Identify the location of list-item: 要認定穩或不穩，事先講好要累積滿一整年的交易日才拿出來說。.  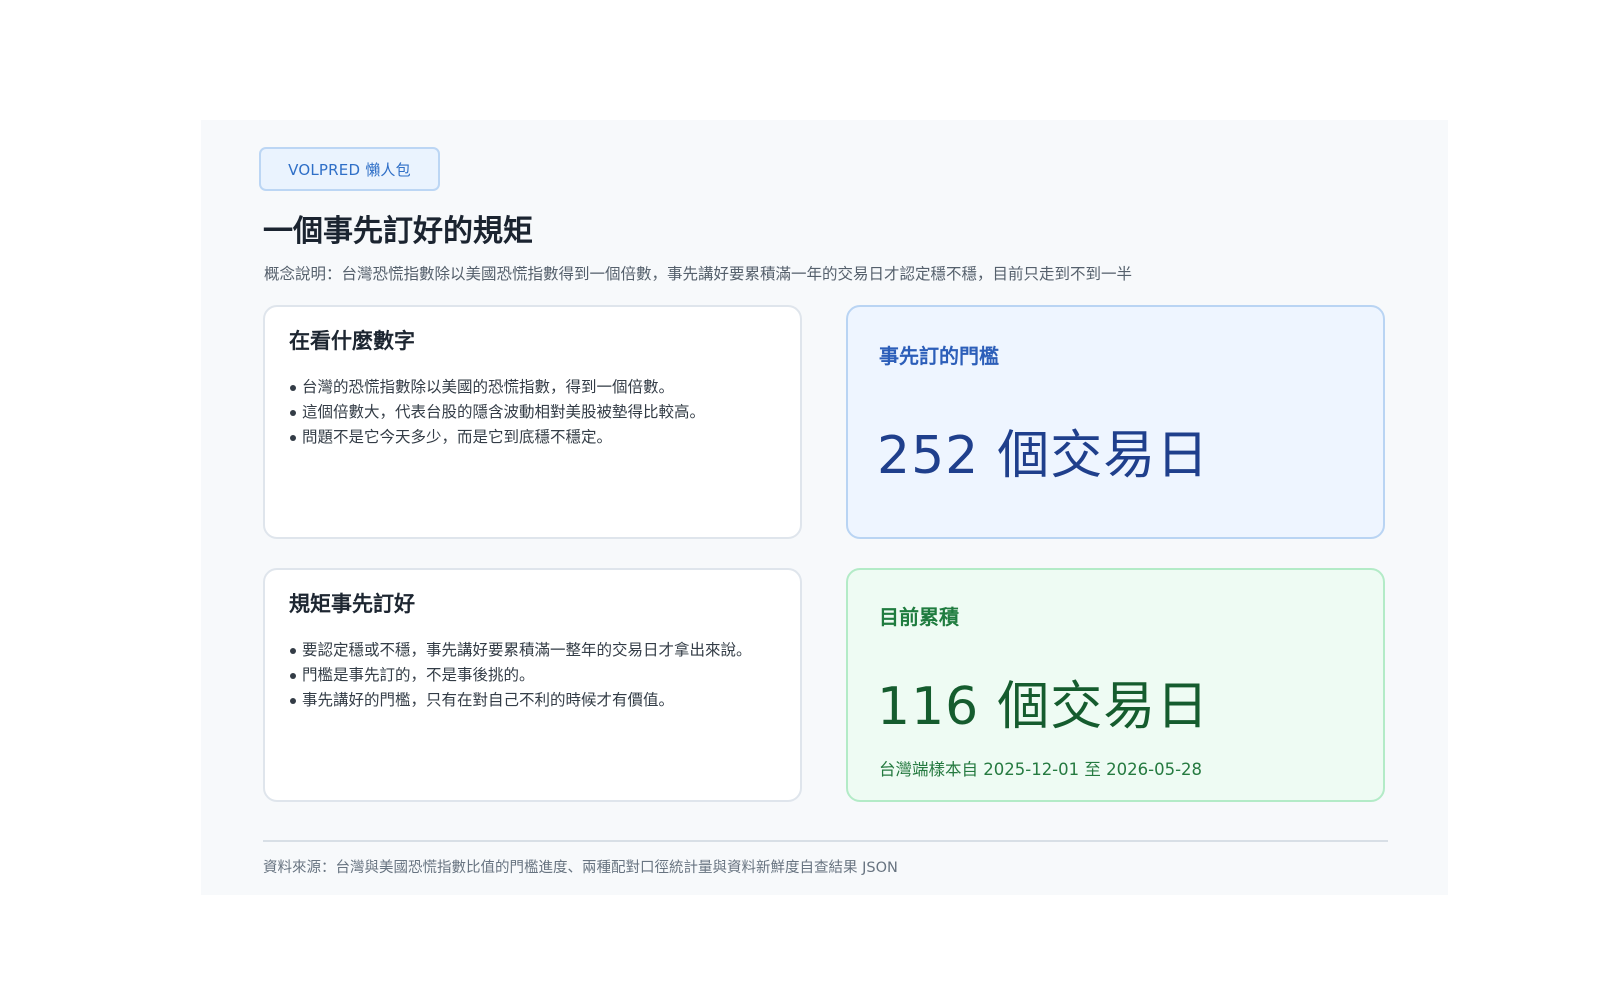
(520, 650).